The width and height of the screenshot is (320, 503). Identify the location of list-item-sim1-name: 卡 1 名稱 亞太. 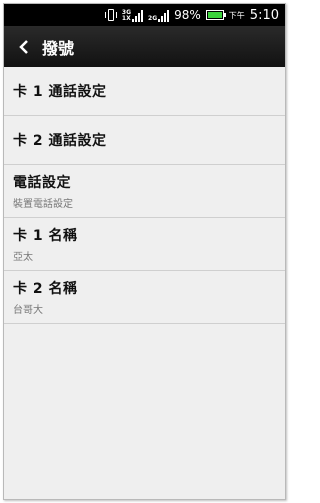
(144, 244).